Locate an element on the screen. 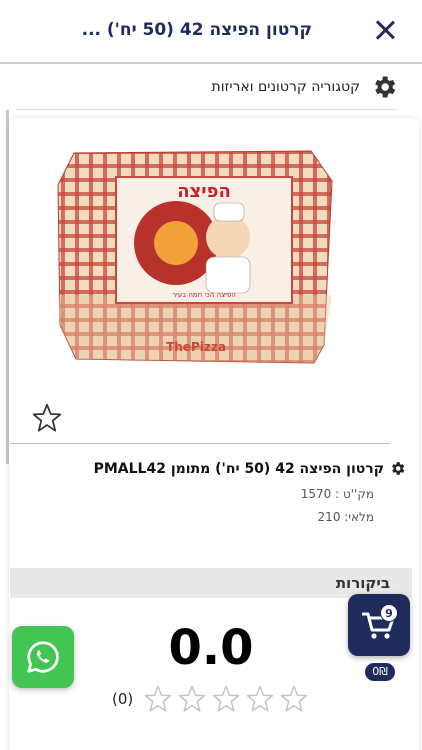 The height and width of the screenshot is (750, 422). product-name-row: קרטון הפיצה 42 (50 יח') מתומן PMALL42 is located at coordinates (250, 468).